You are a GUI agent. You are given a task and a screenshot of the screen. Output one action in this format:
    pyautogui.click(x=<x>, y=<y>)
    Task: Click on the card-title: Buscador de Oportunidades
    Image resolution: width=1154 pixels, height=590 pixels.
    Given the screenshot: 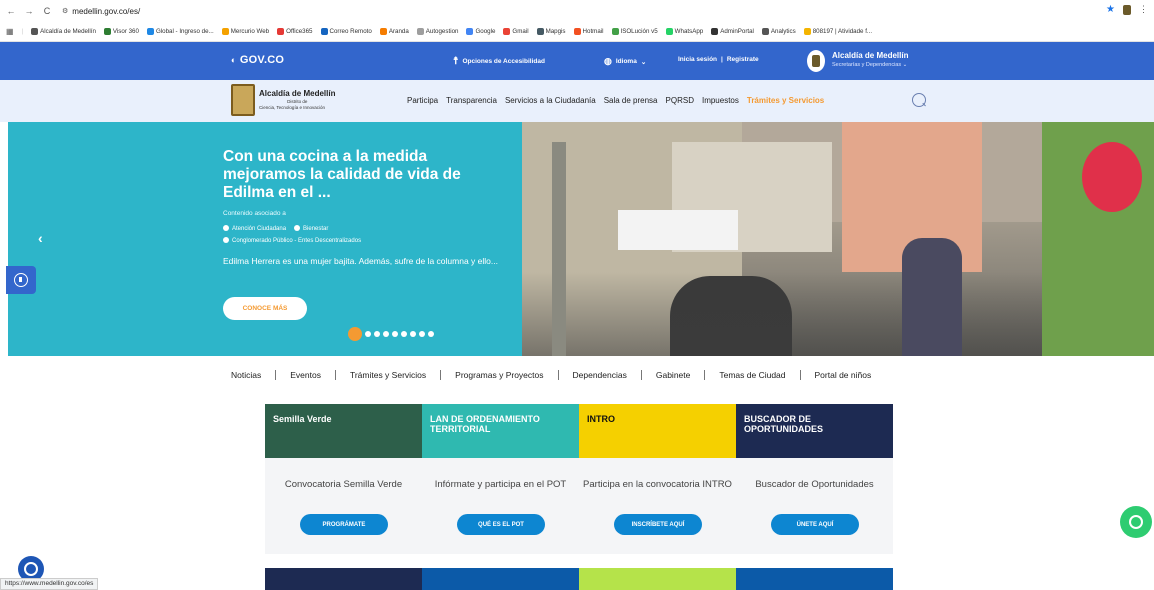 What is the action you would take?
    pyautogui.click(x=814, y=484)
    